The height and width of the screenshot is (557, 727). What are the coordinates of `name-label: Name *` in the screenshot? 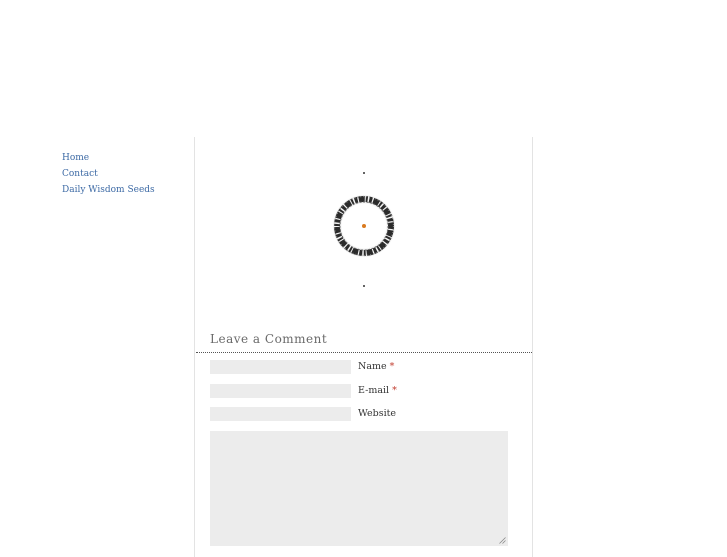 It's located at (376, 367).